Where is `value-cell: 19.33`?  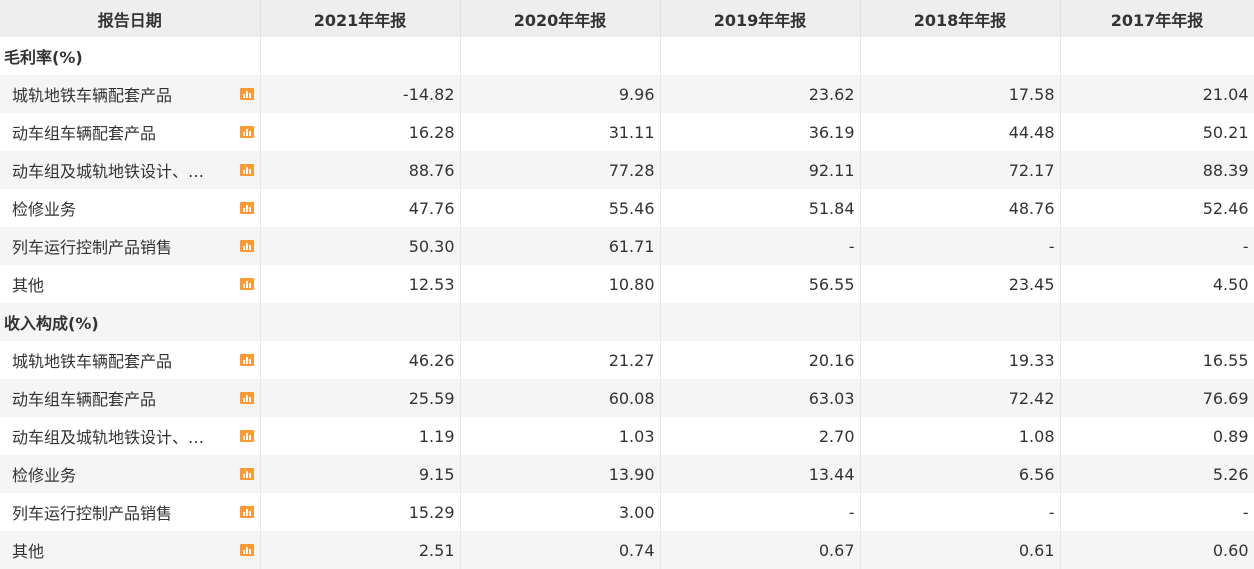
value-cell: 19.33 is located at coordinates (960, 360).